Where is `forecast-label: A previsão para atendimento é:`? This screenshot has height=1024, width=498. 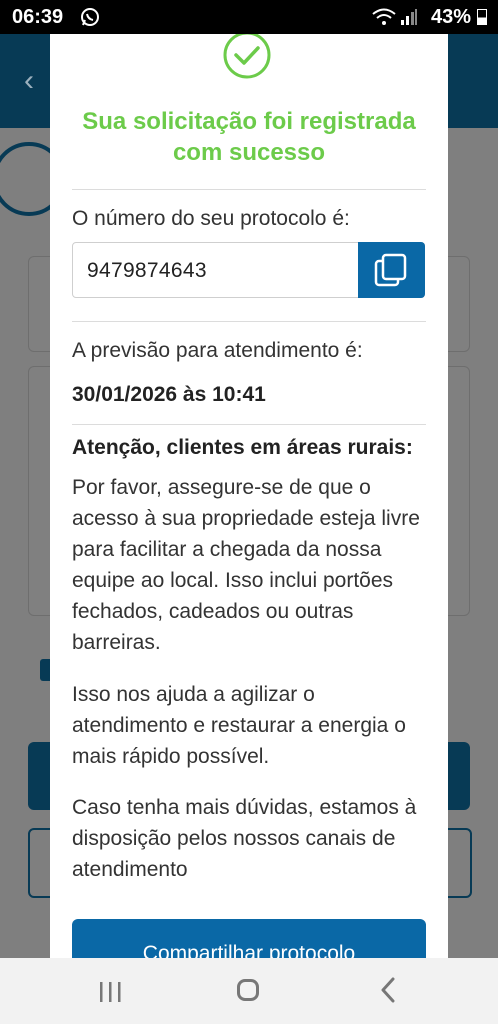
forecast-label: A previsão para atendimento é: is located at coordinates (217, 350).